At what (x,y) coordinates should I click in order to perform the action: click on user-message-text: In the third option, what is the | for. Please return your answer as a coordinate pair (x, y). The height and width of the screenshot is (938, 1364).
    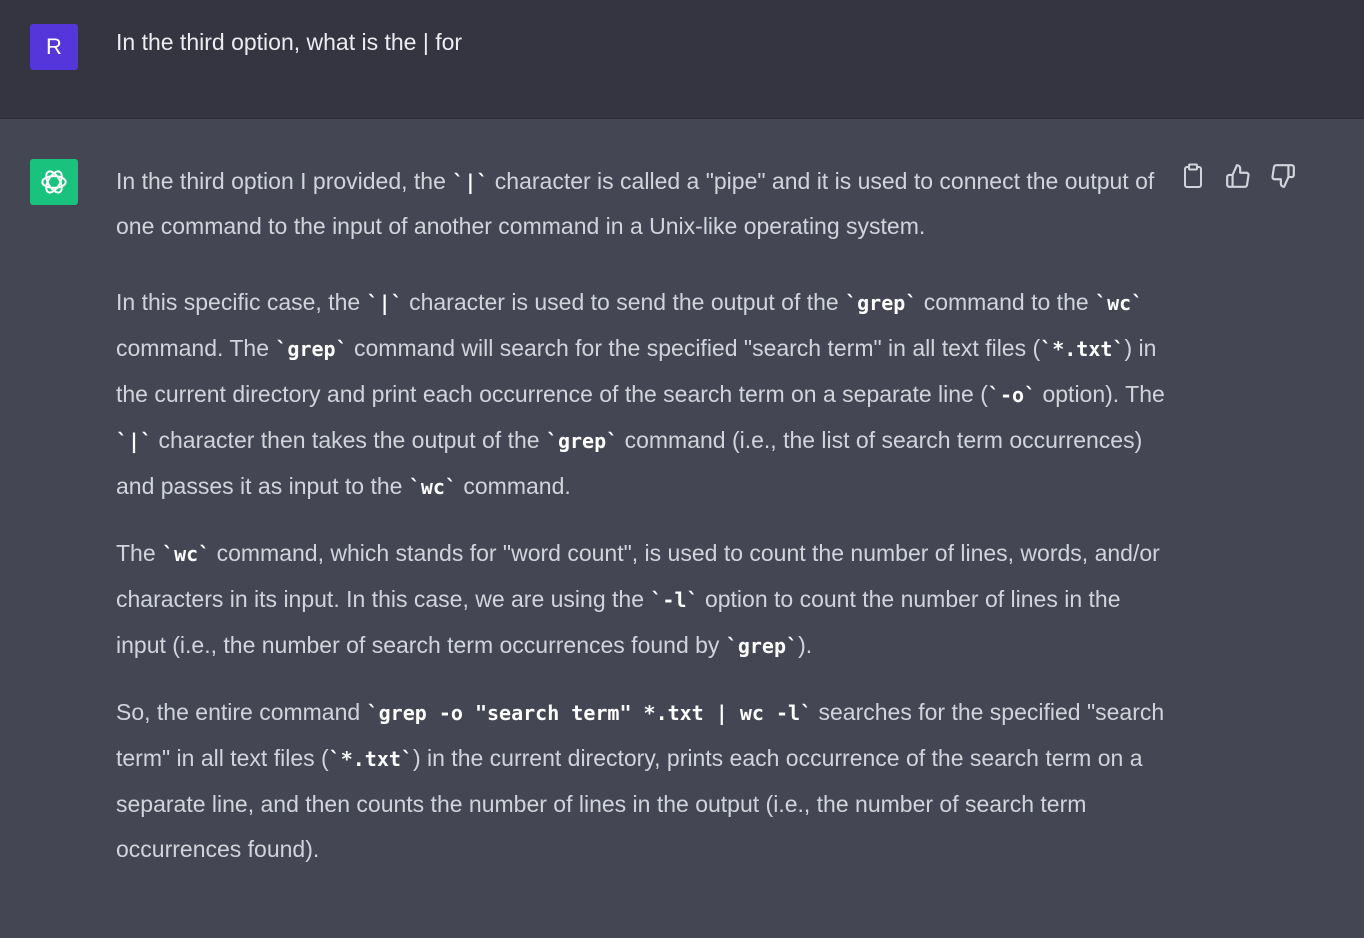
    Looking at the image, I should click on (289, 42).